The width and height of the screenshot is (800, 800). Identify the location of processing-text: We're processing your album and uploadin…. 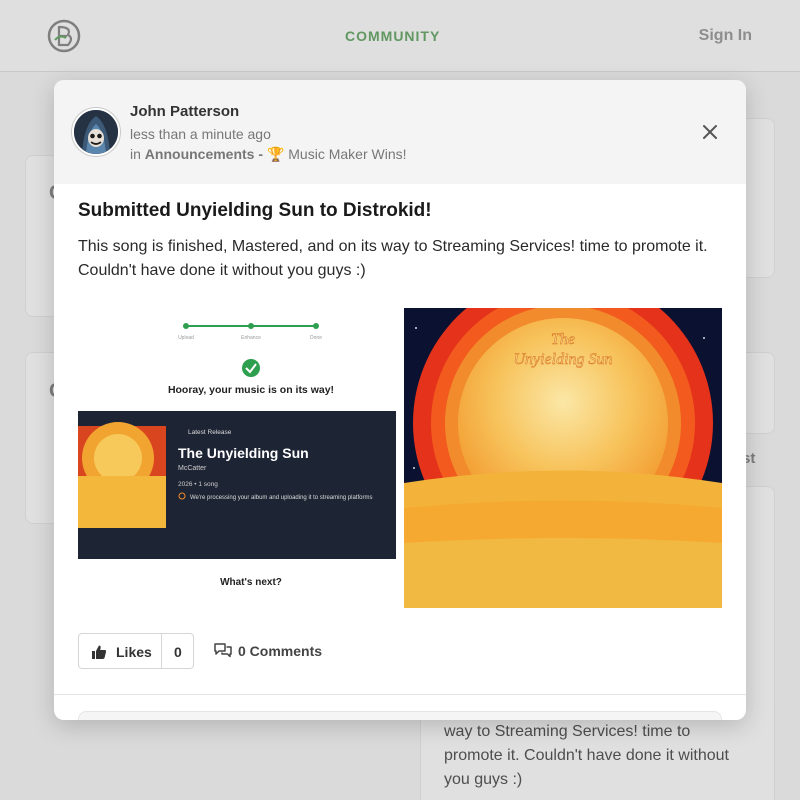
(281, 498).